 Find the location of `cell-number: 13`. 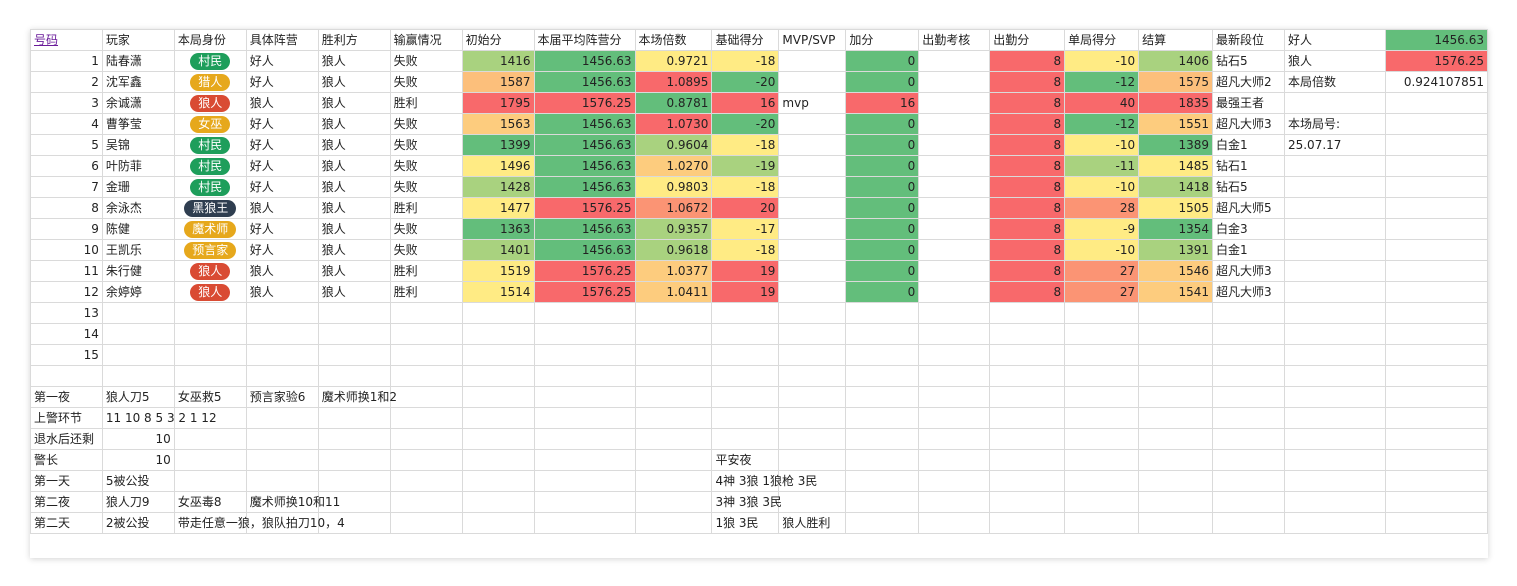

cell-number: 13 is located at coordinates (66, 313).